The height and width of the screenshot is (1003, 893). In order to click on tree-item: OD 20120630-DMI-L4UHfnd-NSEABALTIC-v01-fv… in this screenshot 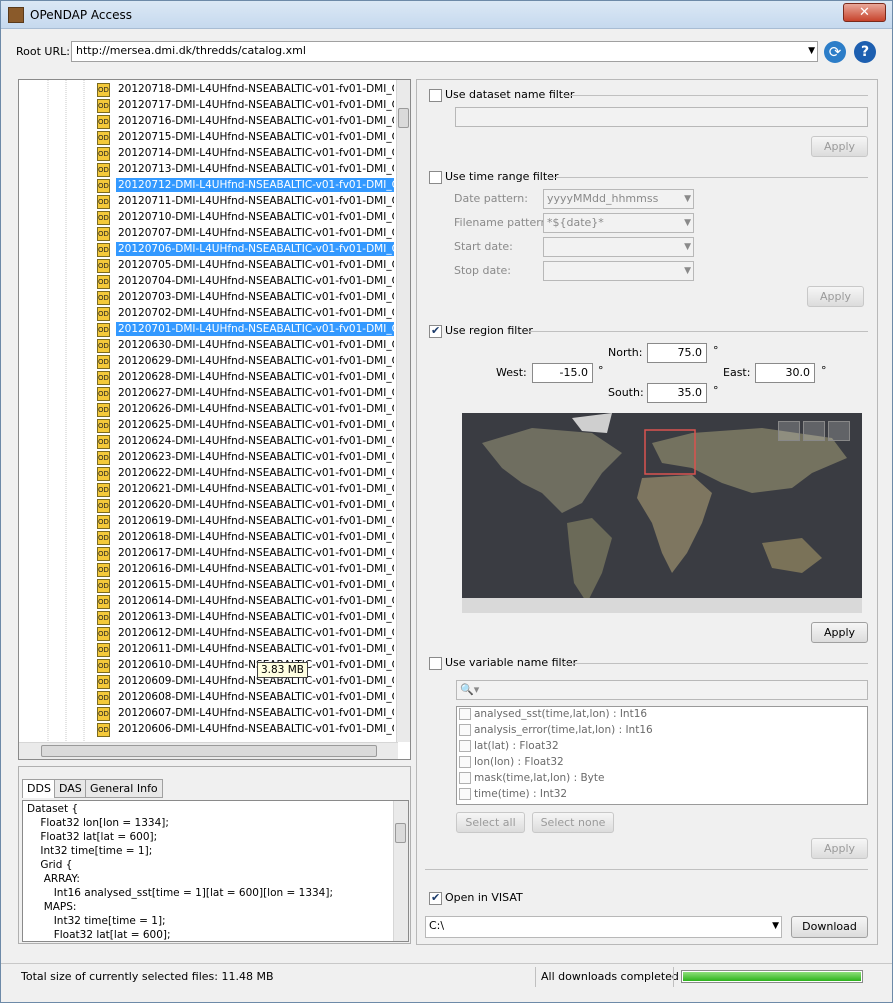, I will do `click(247, 346)`.